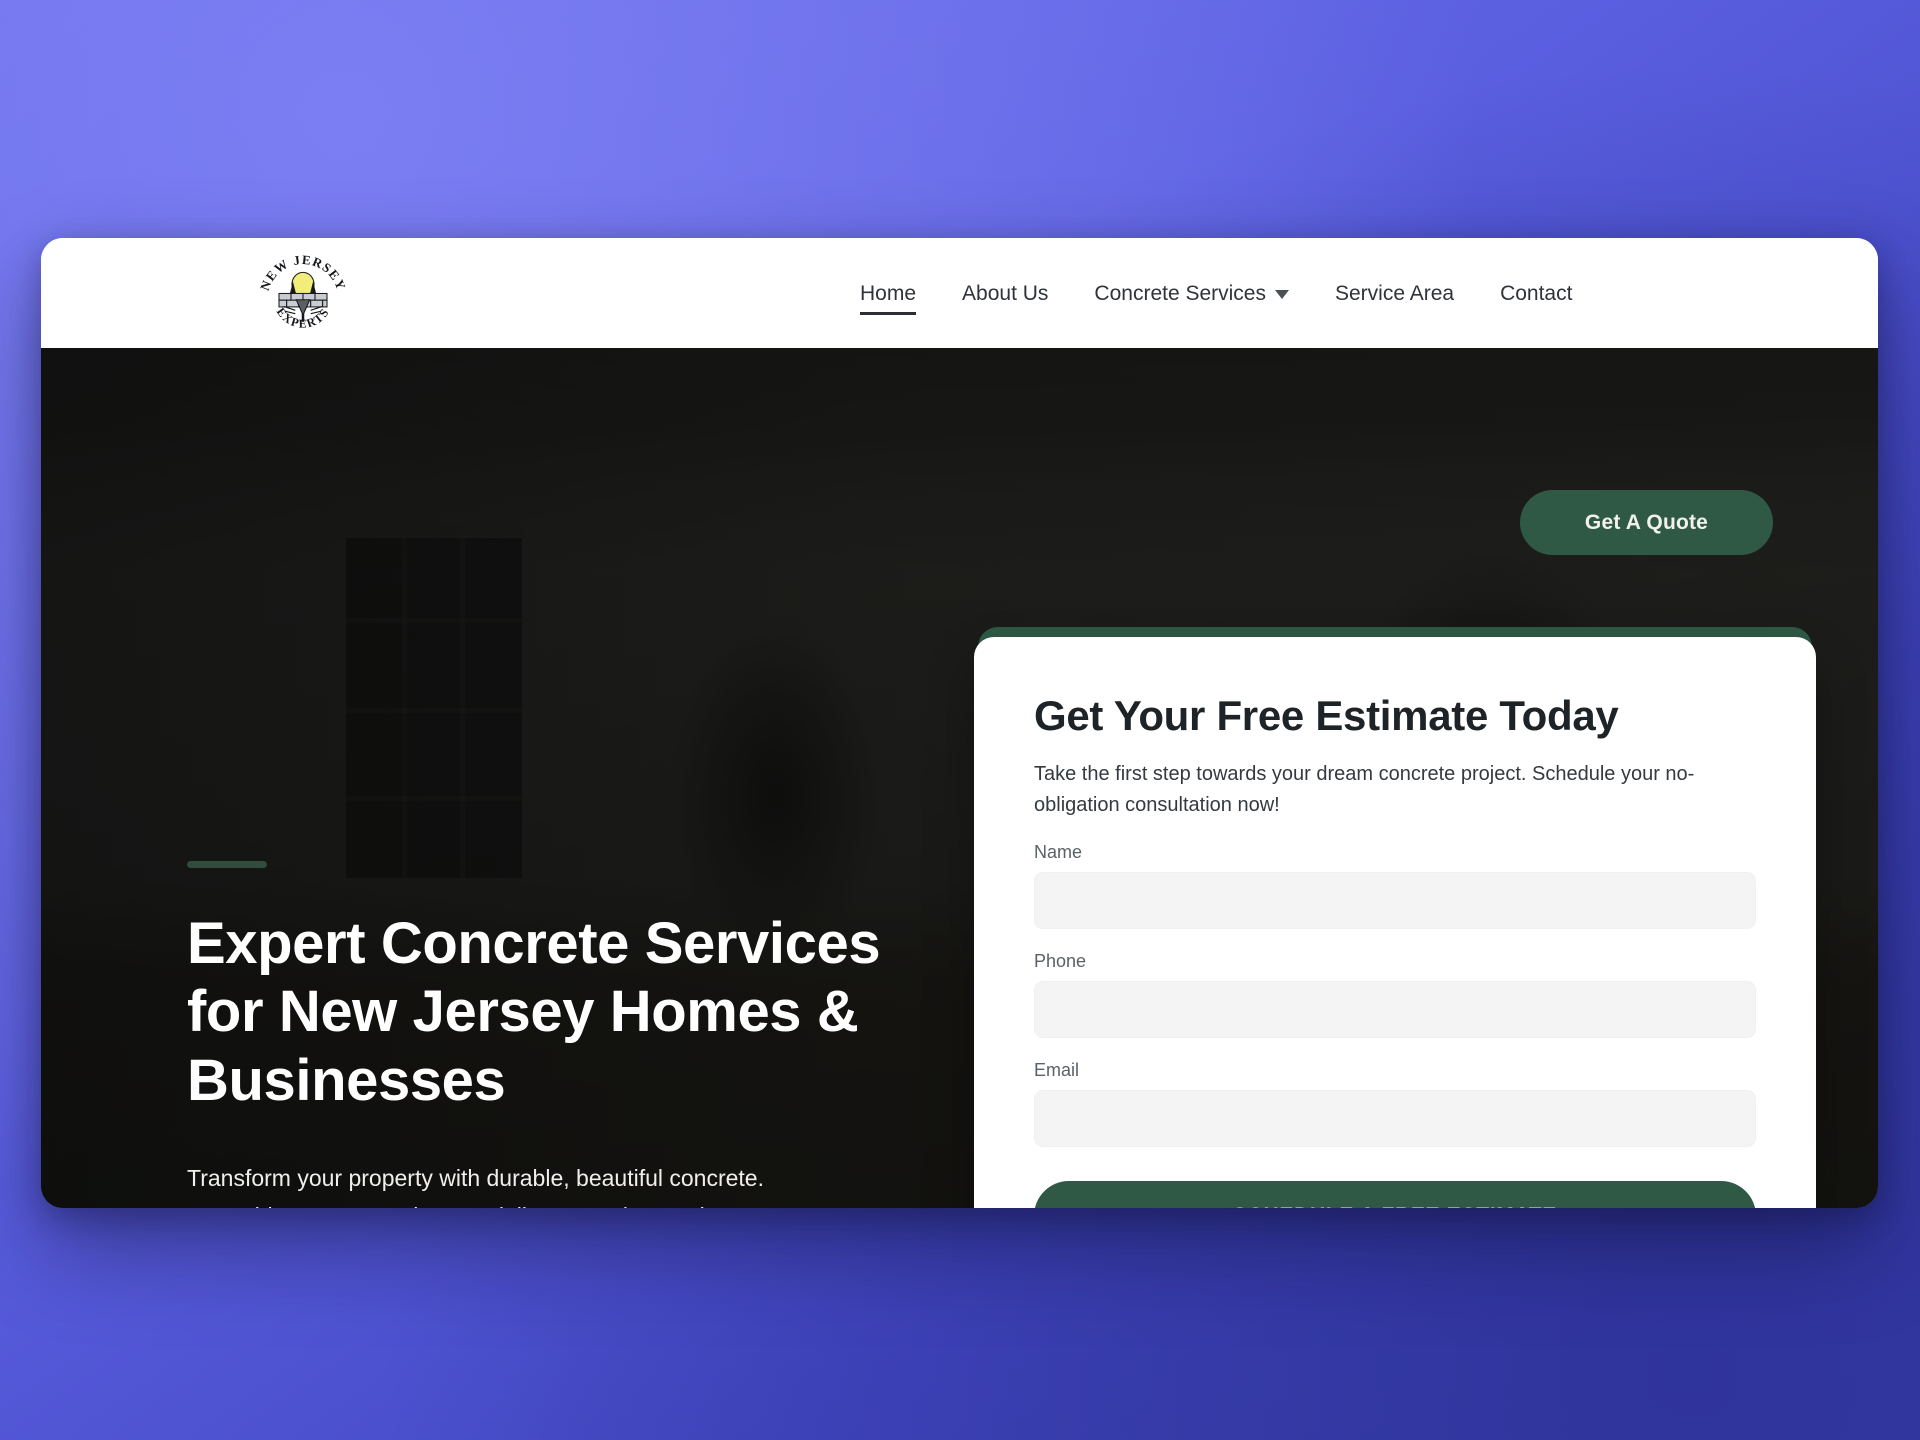 This screenshot has height=1440, width=1920. I want to click on nav-item-label: About Us, so click(1005, 293).